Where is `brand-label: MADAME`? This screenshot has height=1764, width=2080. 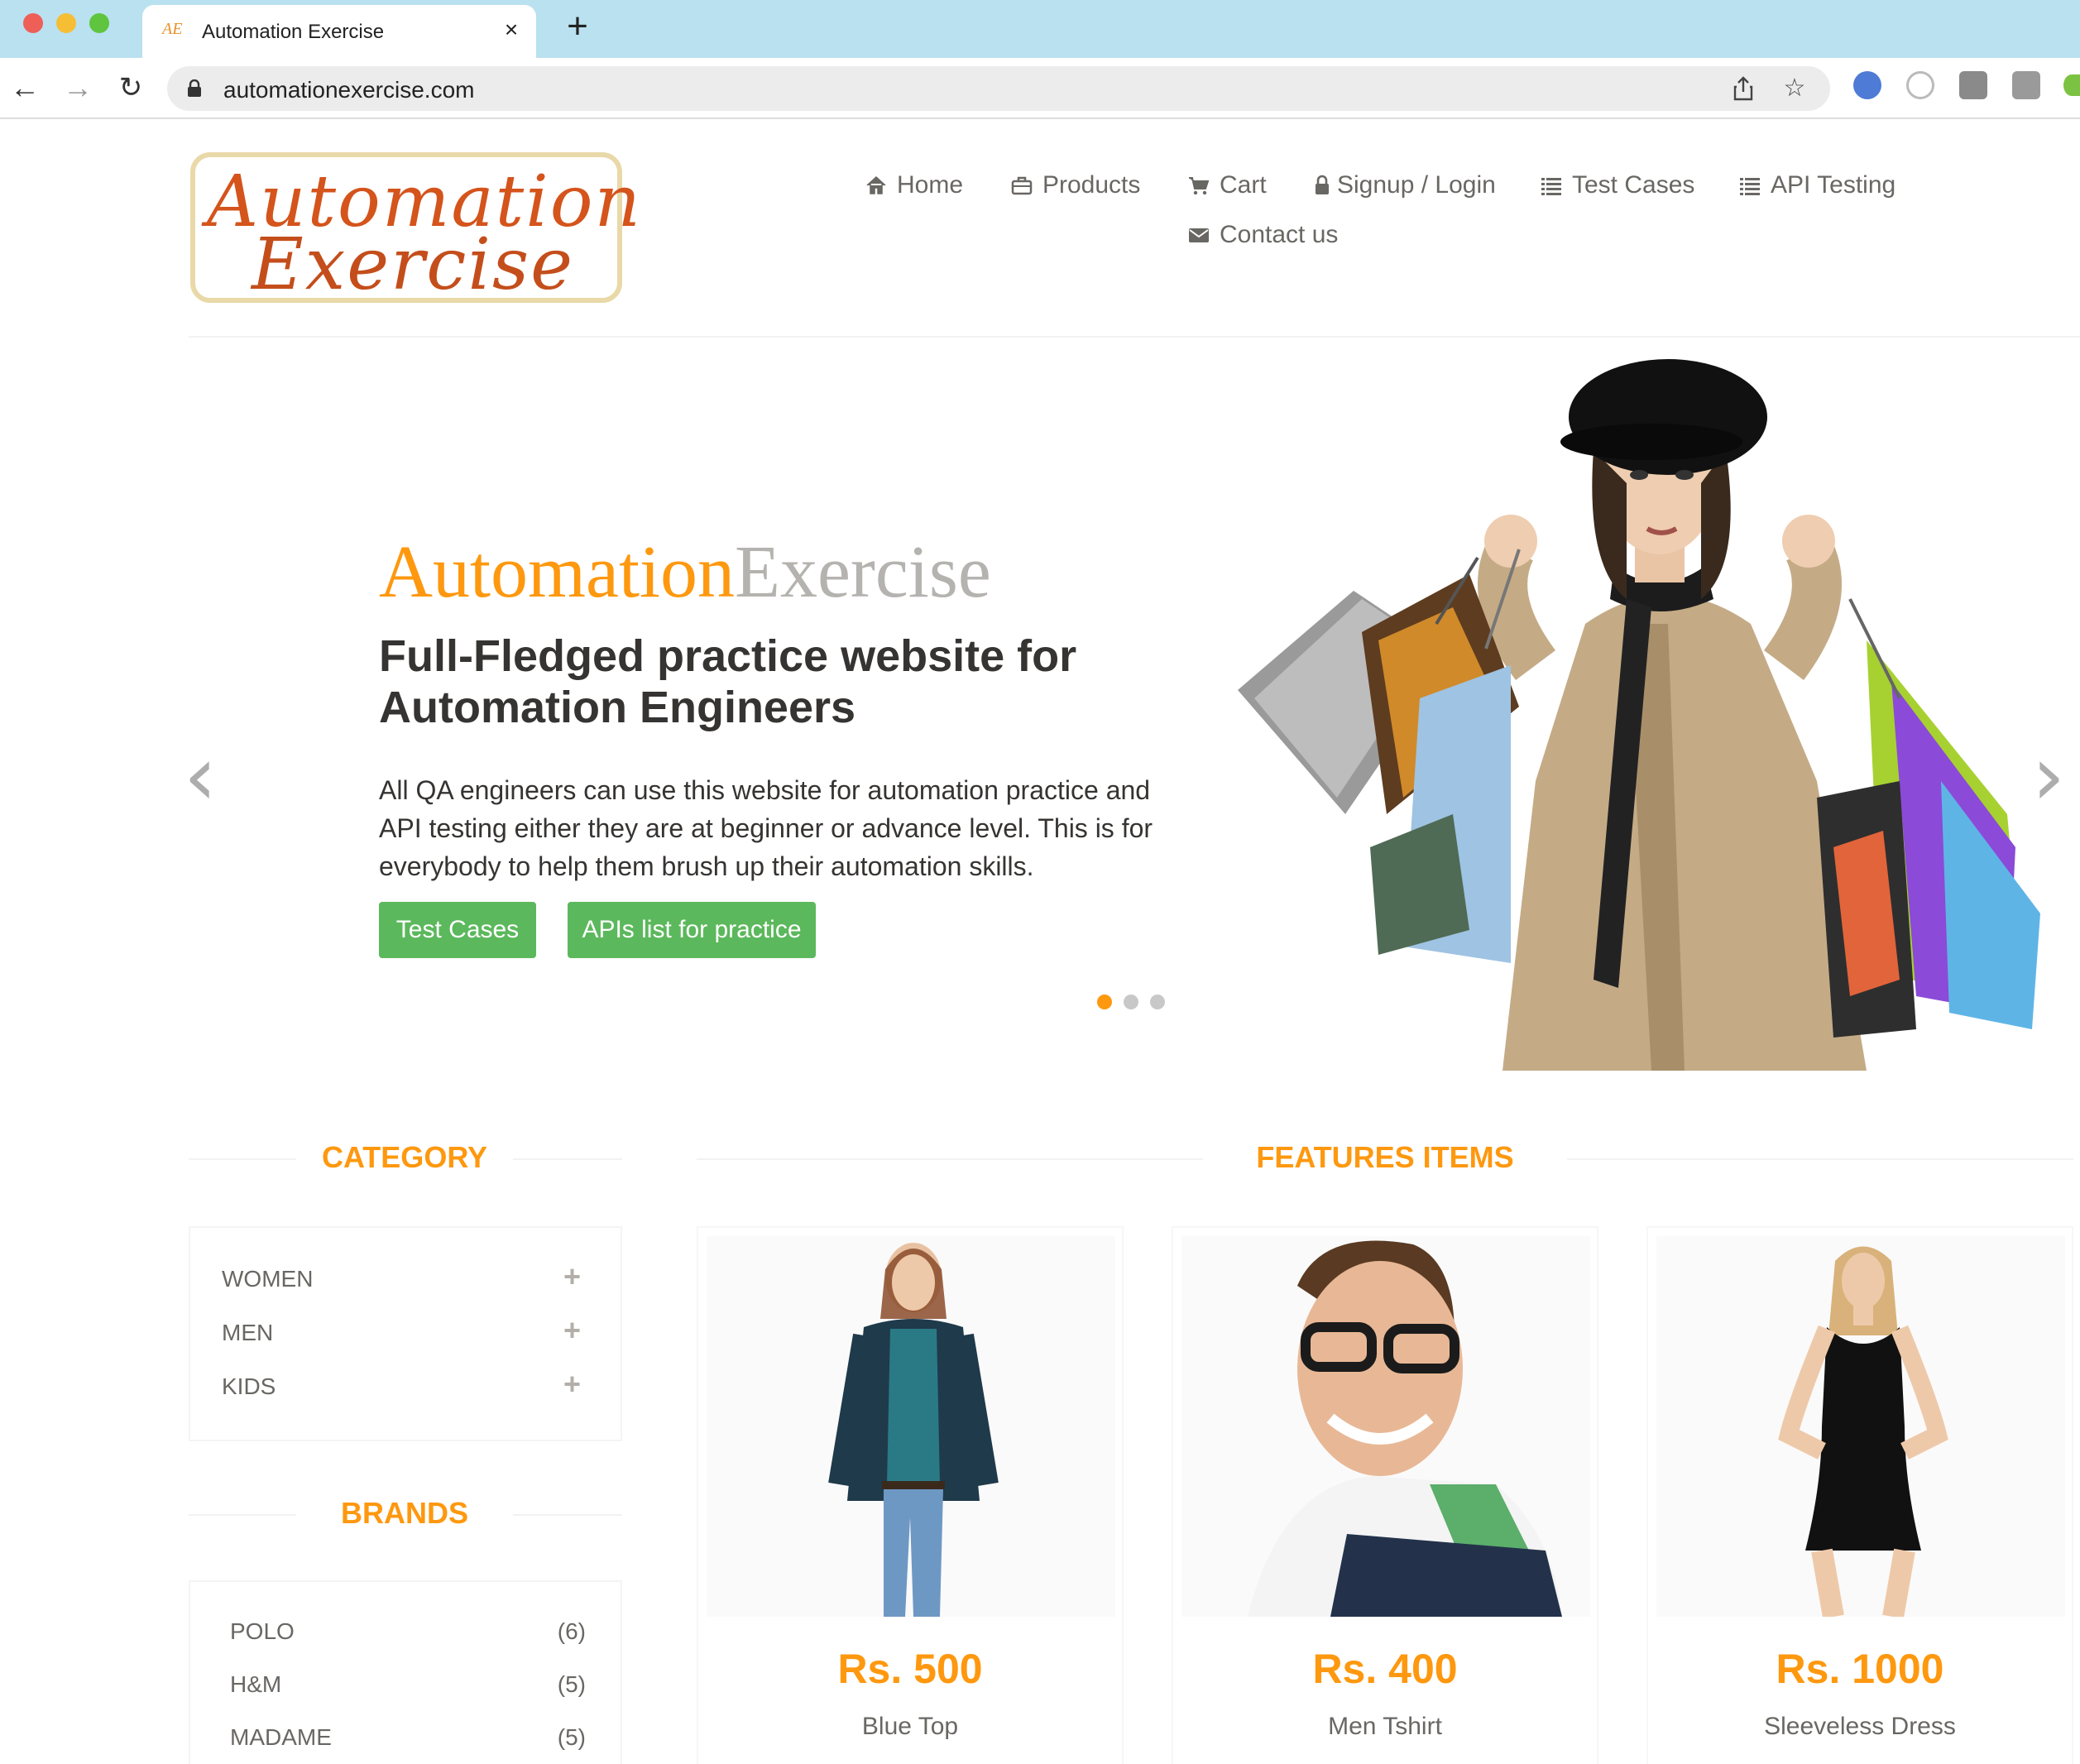
brand-label: MADAME is located at coordinates (281, 1737).